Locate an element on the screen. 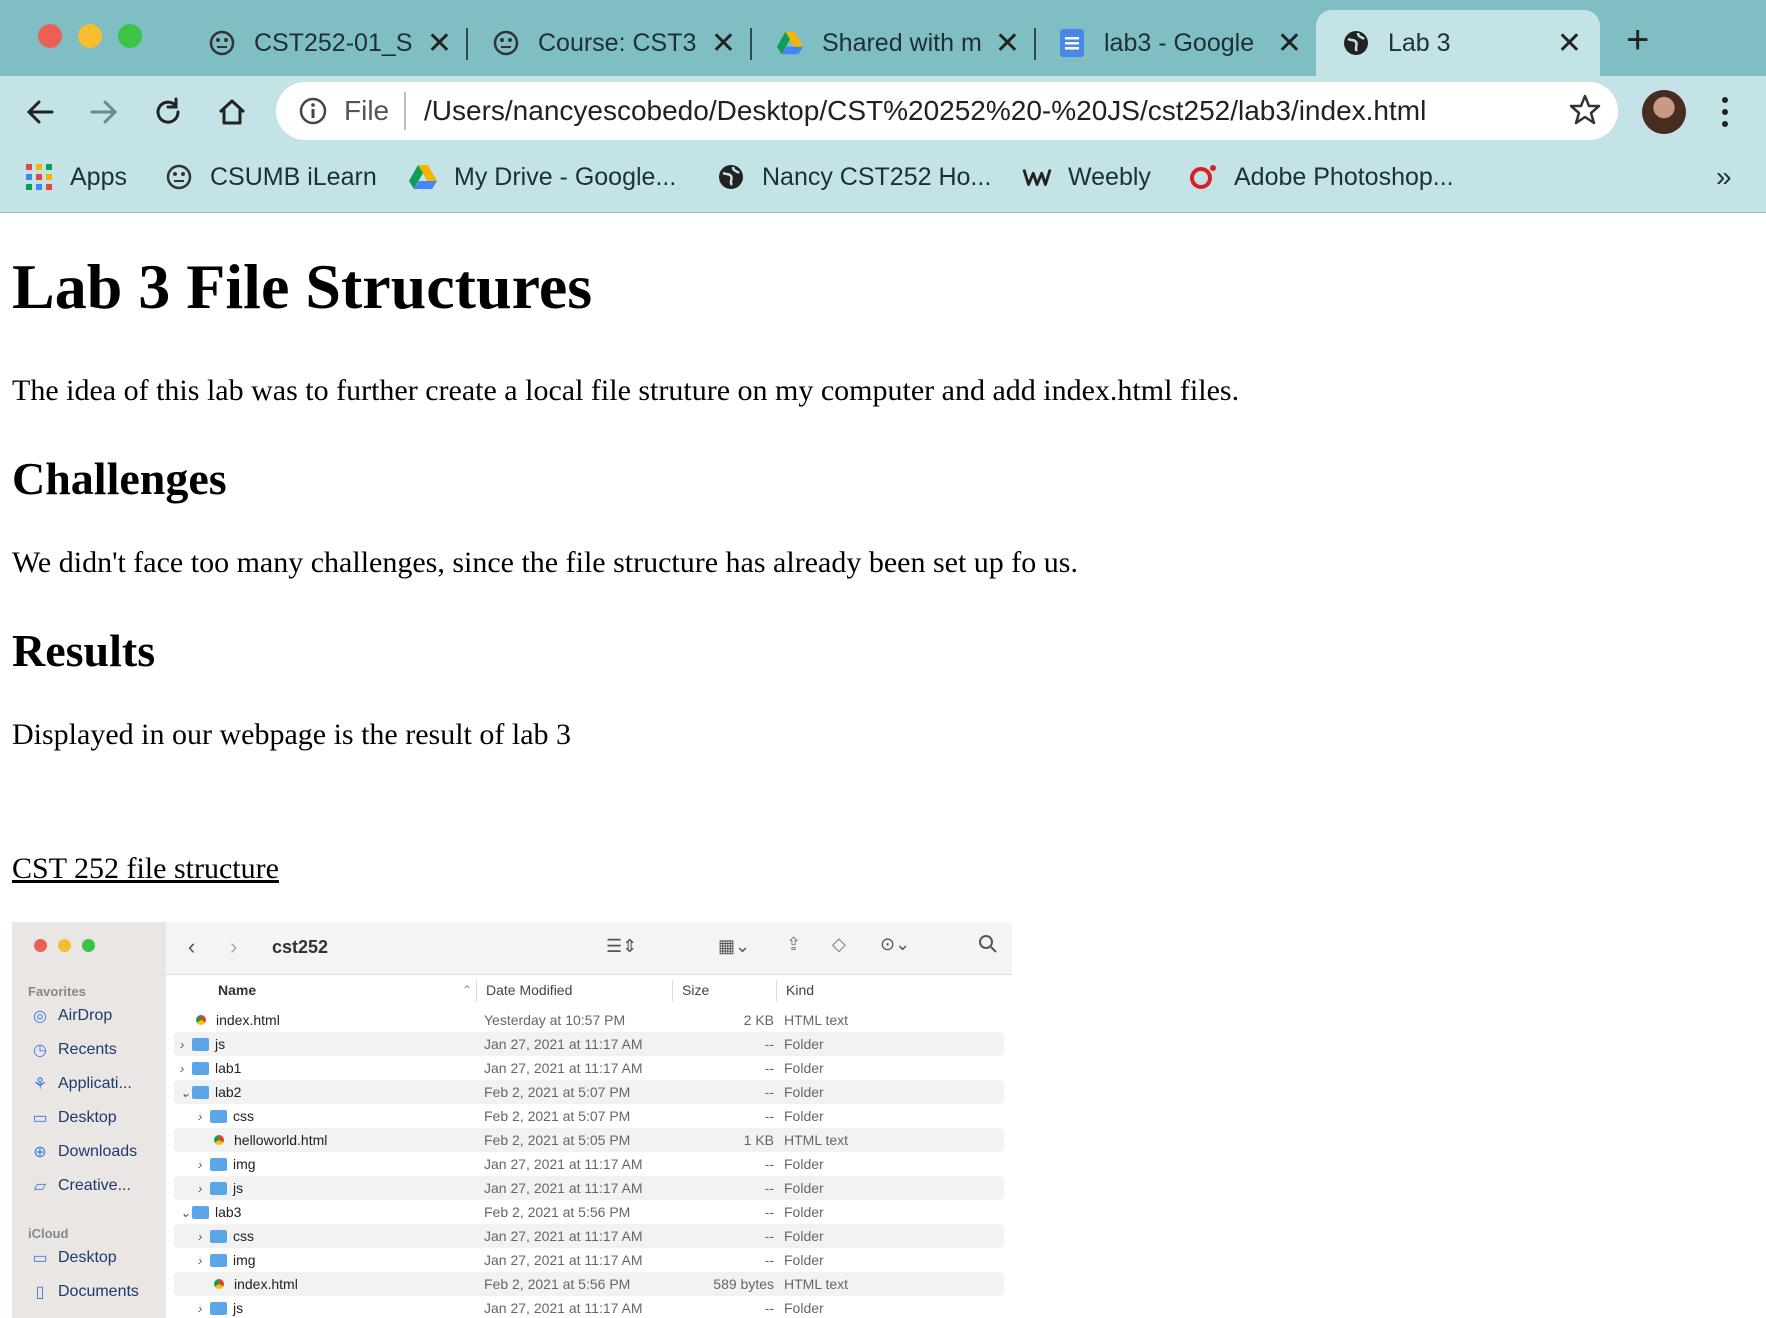 This screenshot has height=1318, width=1766. menu-dots-icon is located at coordinates (1725, 114).